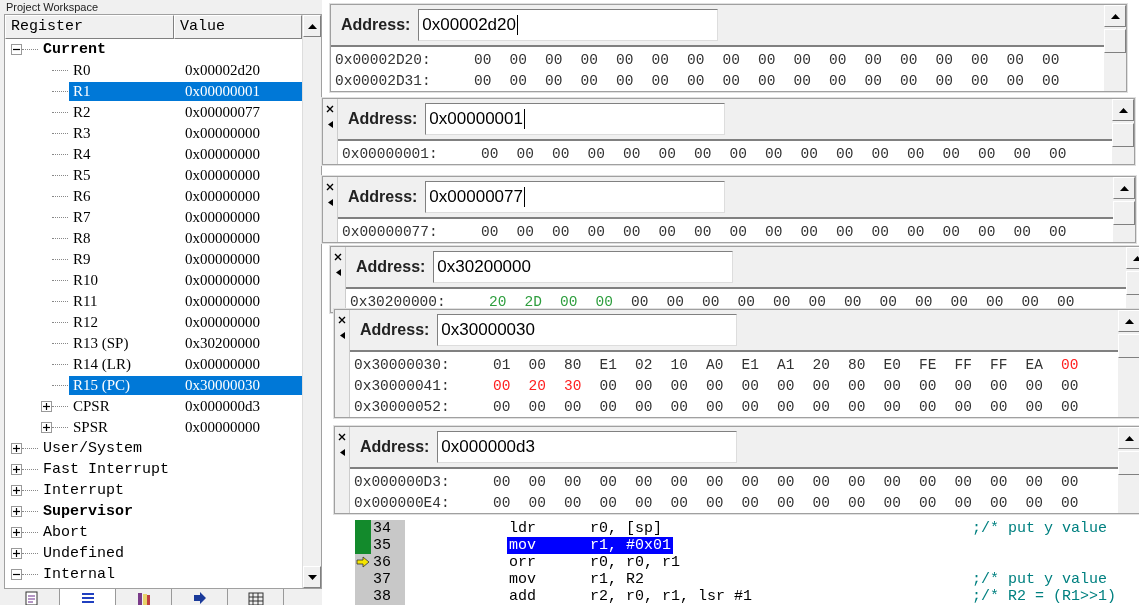  Describe the element at coordinates (587, 447) in the screenshot. I see `address-field: 0x000000d3` at that location.